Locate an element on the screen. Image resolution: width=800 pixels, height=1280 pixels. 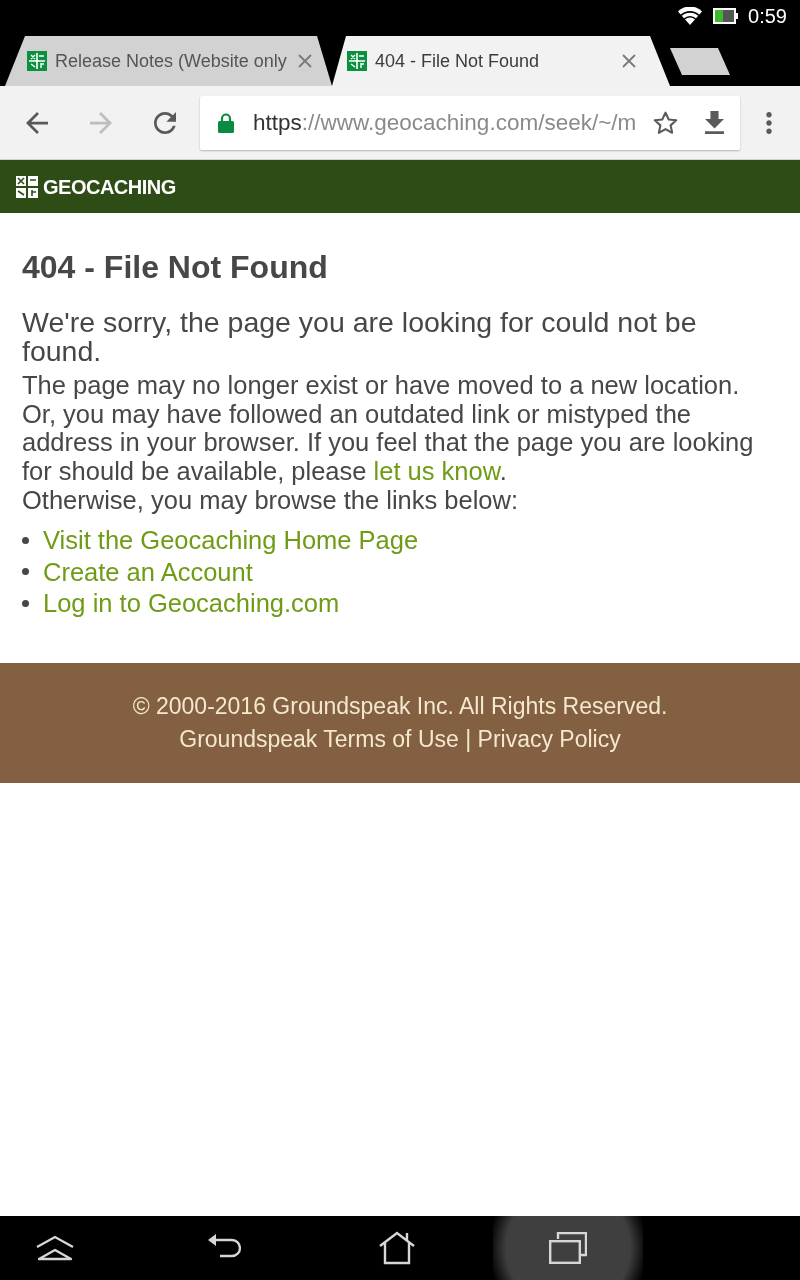
recents-icon is located at coordinates (568, 1248).